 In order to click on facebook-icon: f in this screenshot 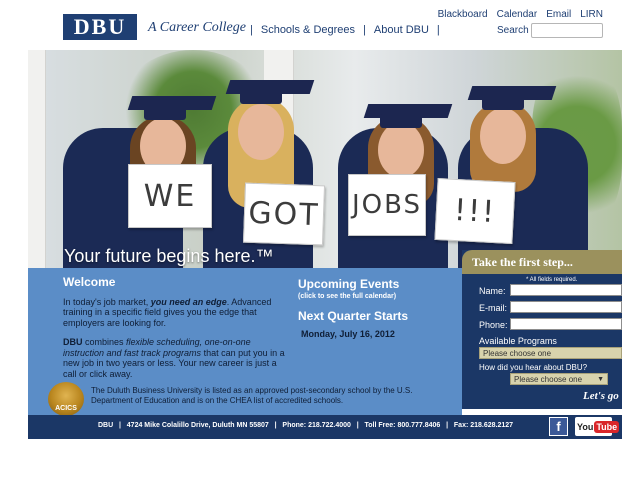, I will do `click(558, 426)`.